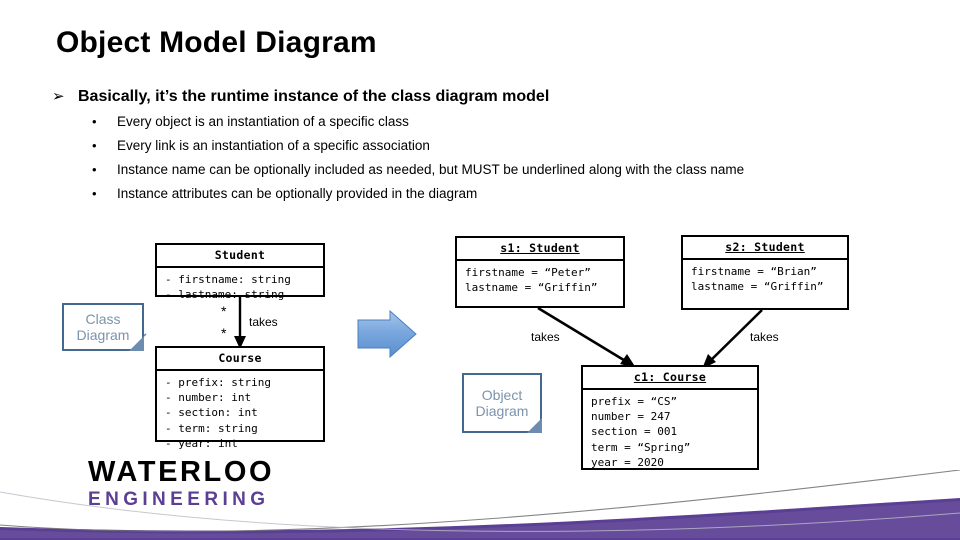 This screenshot has height=540, width=960. I want to click on object-attributes-s1: firstname = “Peter” lastname = “Griffin”, so click(531, 280).